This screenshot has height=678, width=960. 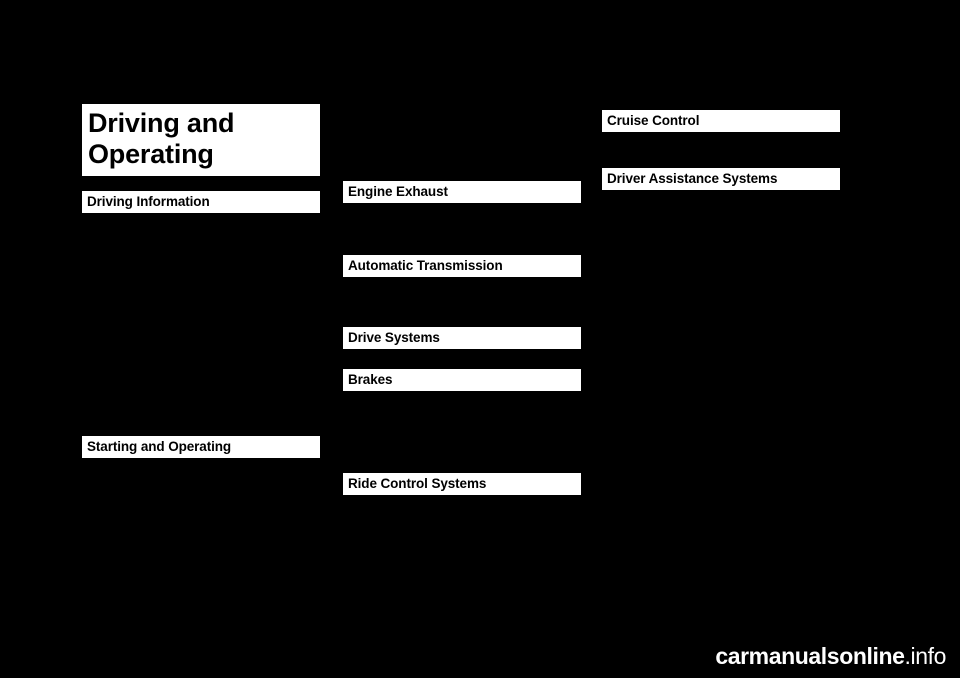 I want to click on section-heading-brakes: Brakes, so click(x=462, y=380).